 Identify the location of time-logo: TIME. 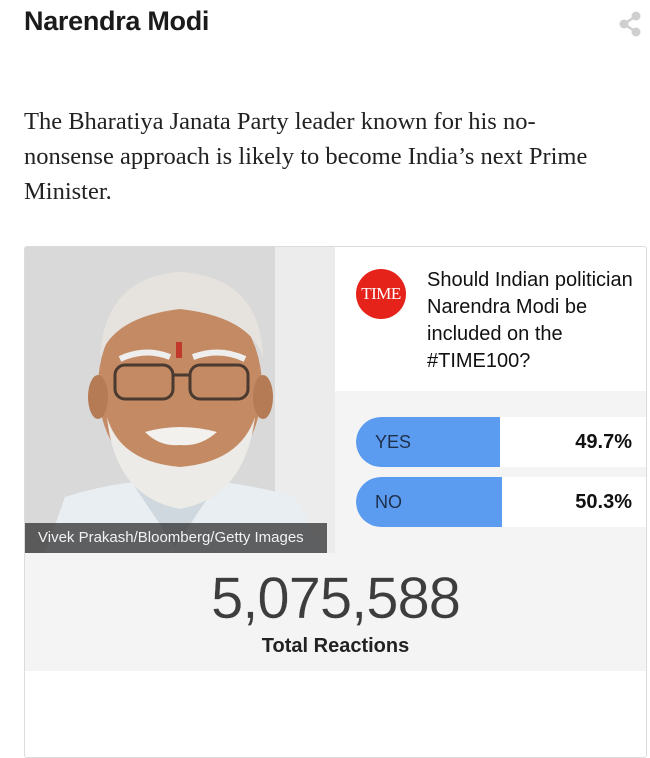
(381, 294).